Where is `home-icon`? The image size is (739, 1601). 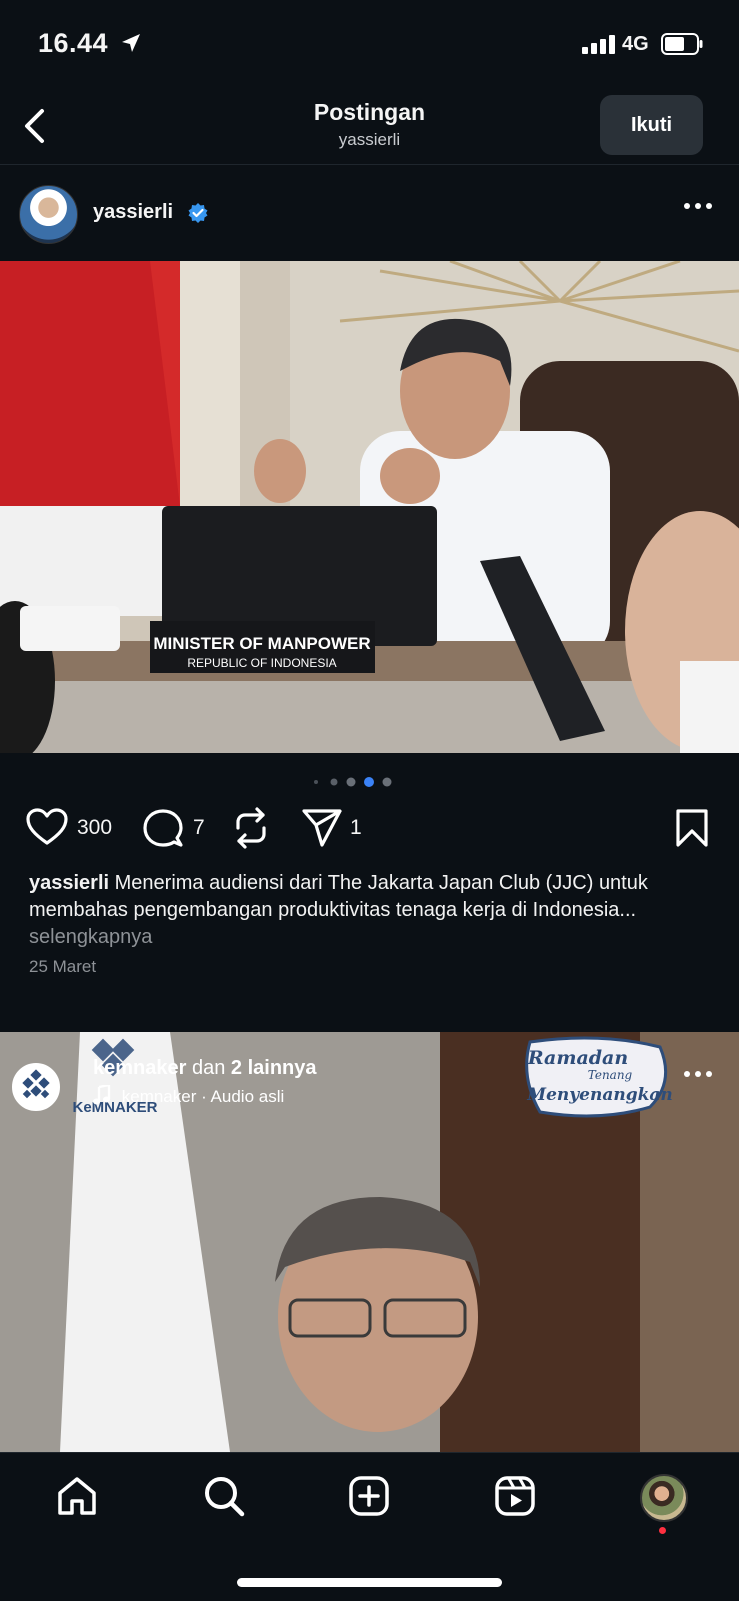 home-icon is located at coordinates (77, 1496).